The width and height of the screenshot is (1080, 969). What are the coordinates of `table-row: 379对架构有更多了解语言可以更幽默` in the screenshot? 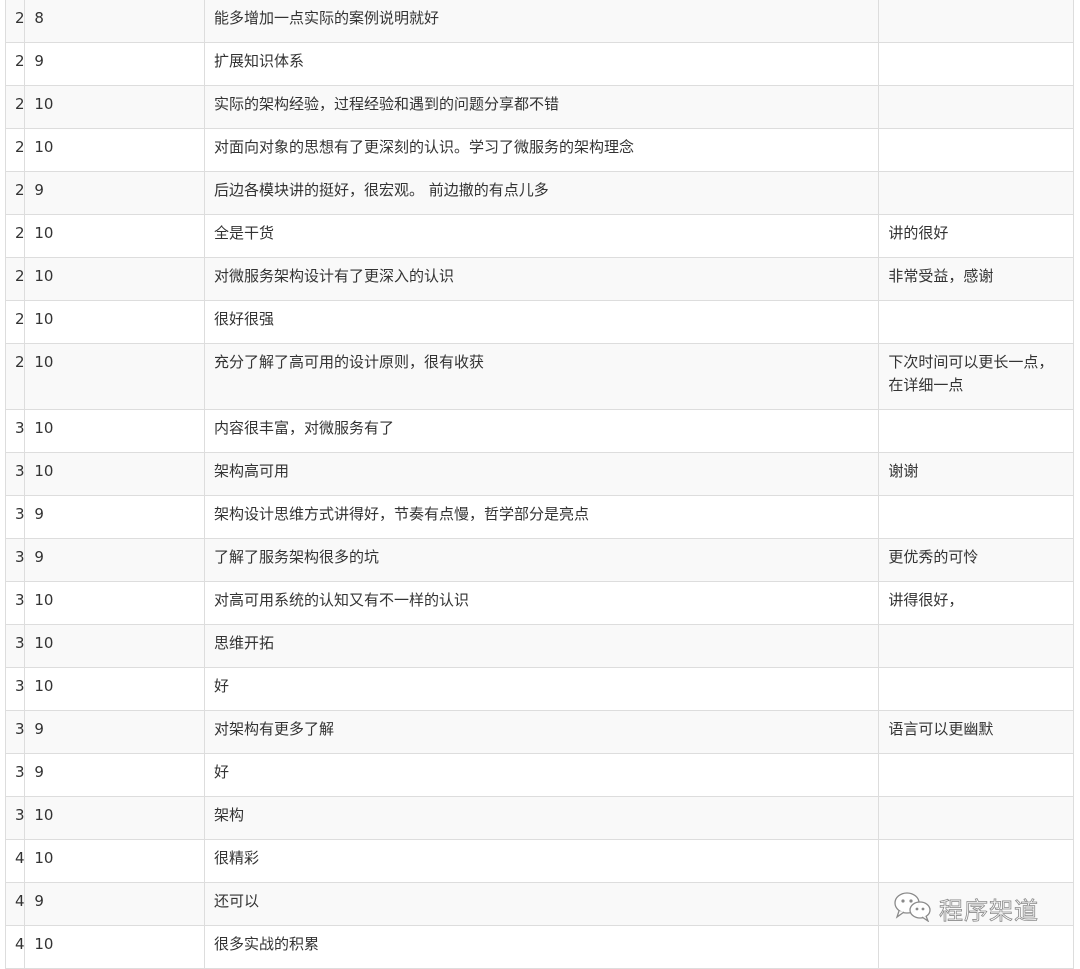 It's located at (539, 732).